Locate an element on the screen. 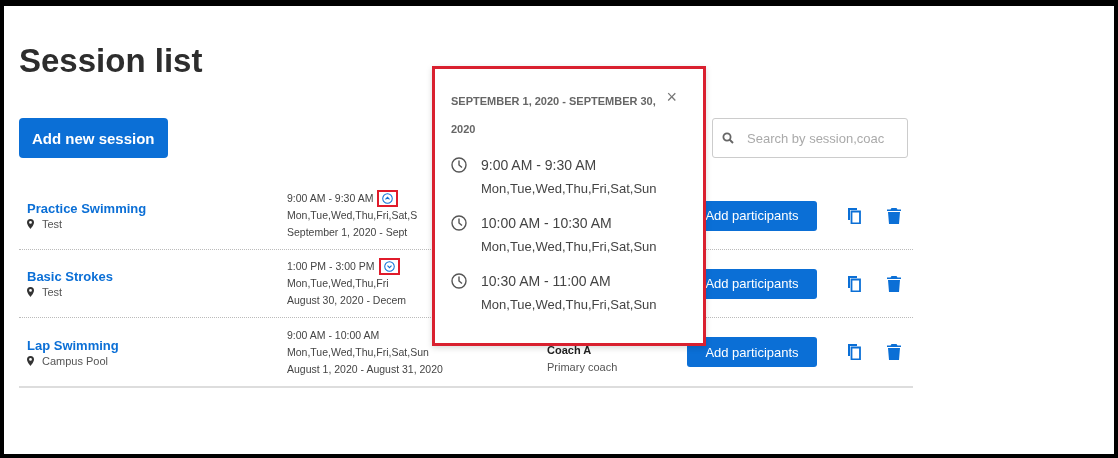 The width and height of the screenshot is (1118, 458). popover-date-range: SEPTEMBER 1, 2020 - SEPTEMBER 30, 2020 is located at coordinates (554, 115).